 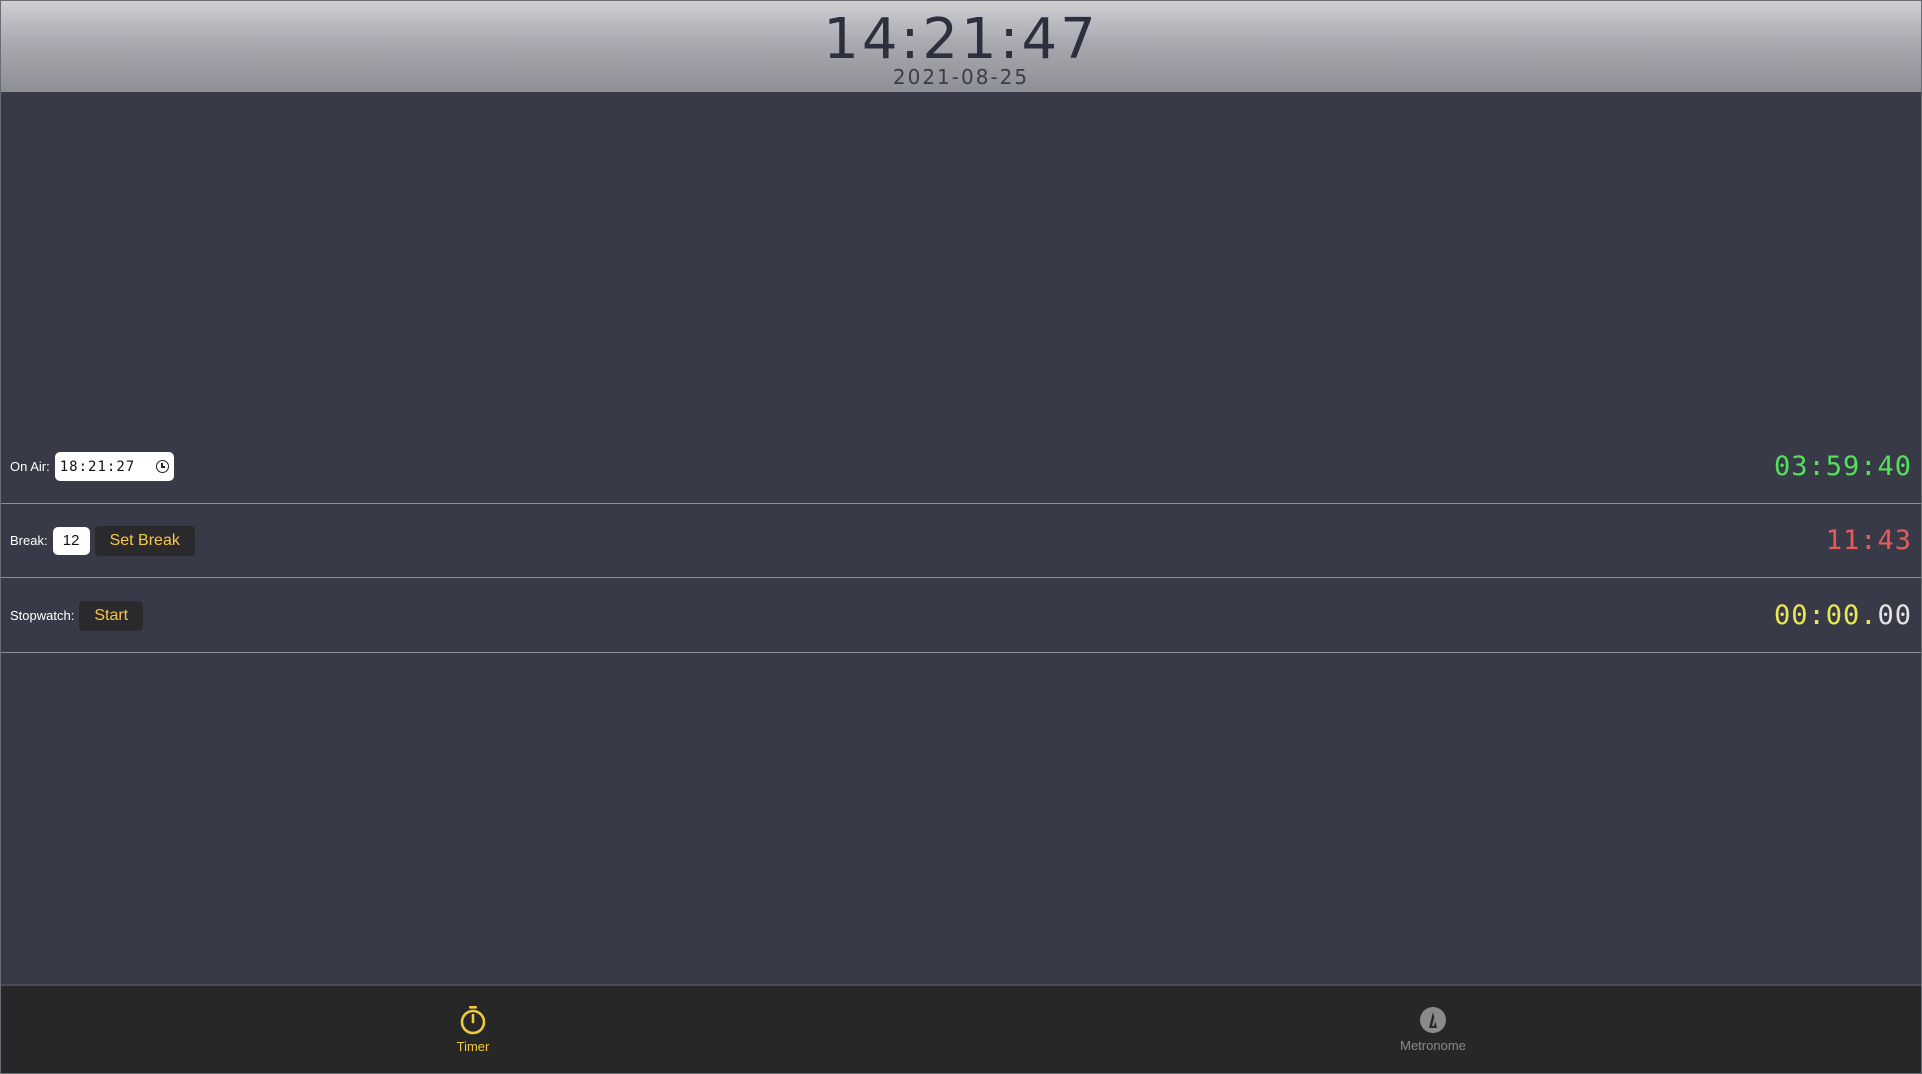 I want to click on current-time: 14:21:47, so click(x=961, y=39).